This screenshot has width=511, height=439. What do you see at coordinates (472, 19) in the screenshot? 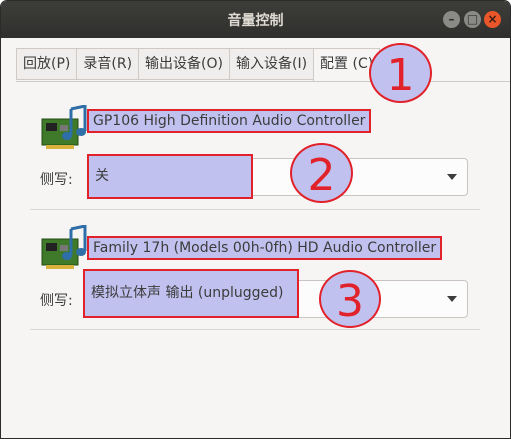
I see `maximize-button: □` at bounding box center [472, 19].